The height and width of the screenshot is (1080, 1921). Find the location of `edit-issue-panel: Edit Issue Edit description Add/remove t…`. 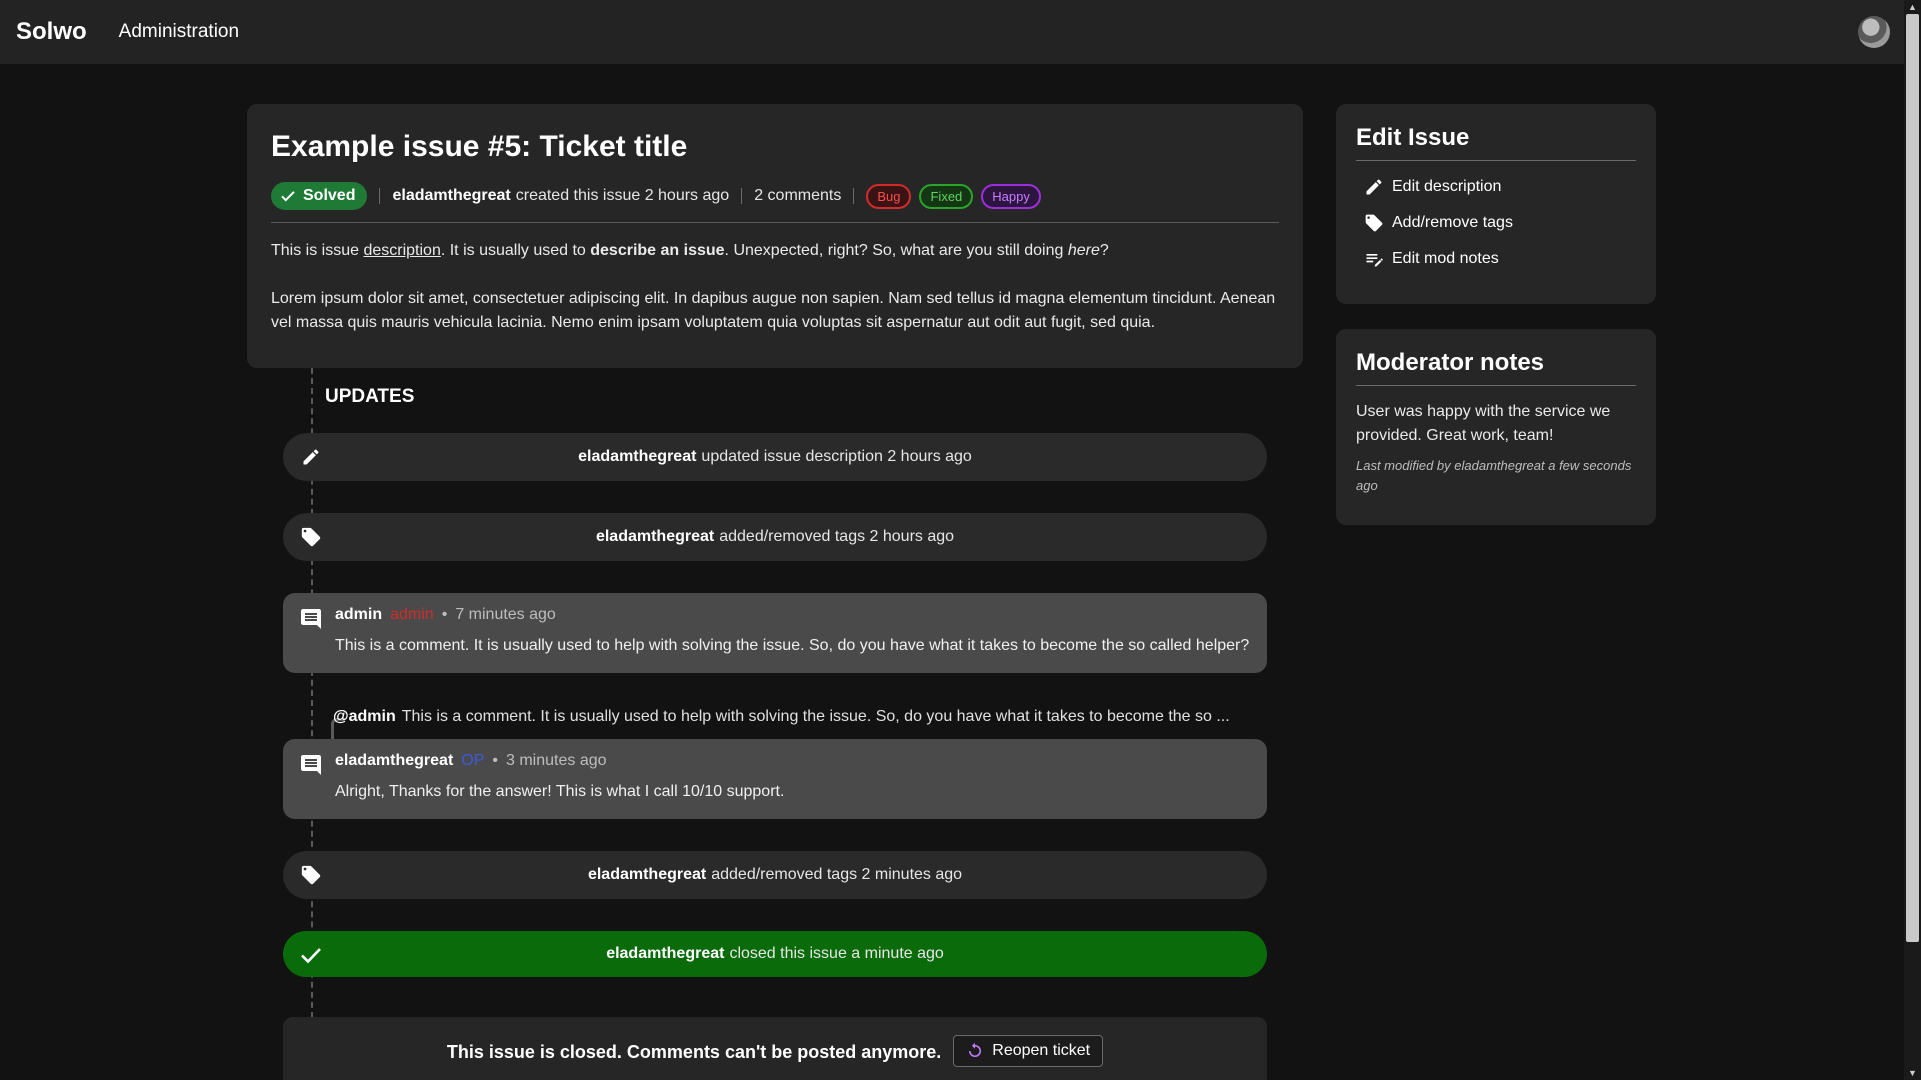

edit-issue-panel: Edit Issue Edit description Add/remove t… is located at coordinates (1496, 204).